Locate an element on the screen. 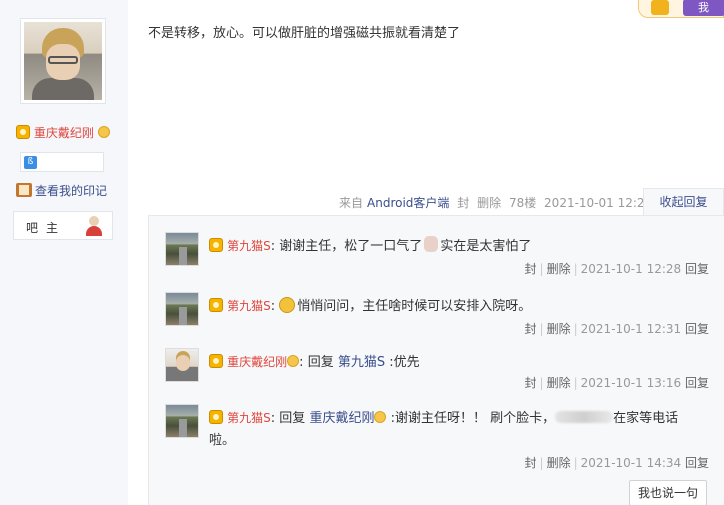  reply-body: 实在是太害怕了 is located at coordinates (486, 246).